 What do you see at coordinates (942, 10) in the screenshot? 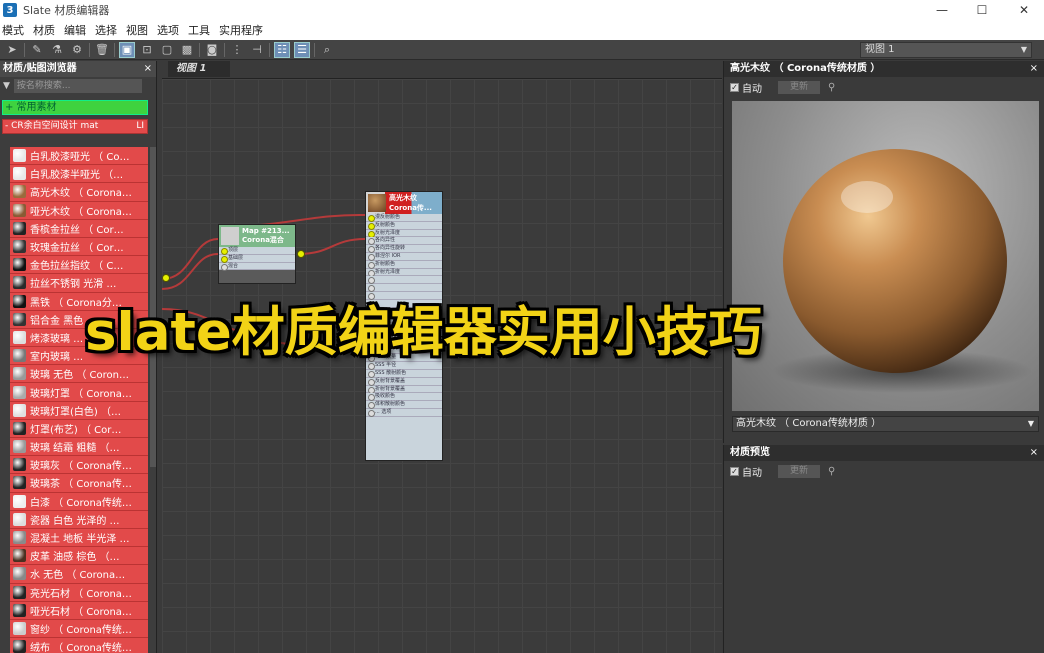
I see `minimize-button: —` at bounding box center [942, 10].